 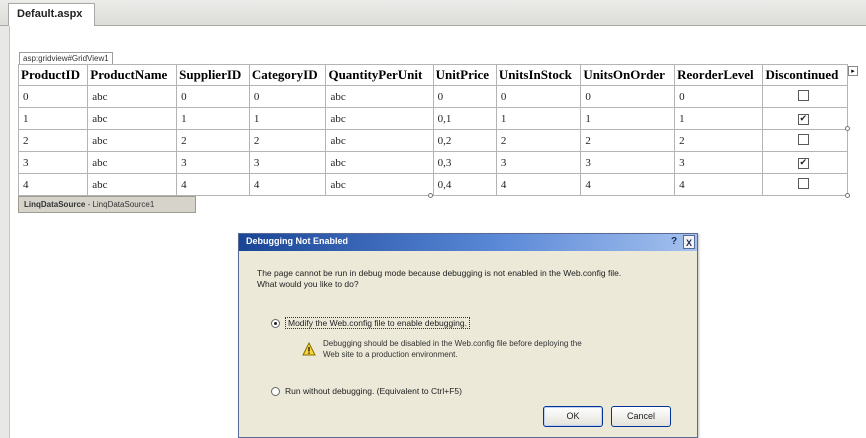 I want to click on table-row: 4 abc 4 4 abc 0,4 4 4 4, so click(x=432, y=184).